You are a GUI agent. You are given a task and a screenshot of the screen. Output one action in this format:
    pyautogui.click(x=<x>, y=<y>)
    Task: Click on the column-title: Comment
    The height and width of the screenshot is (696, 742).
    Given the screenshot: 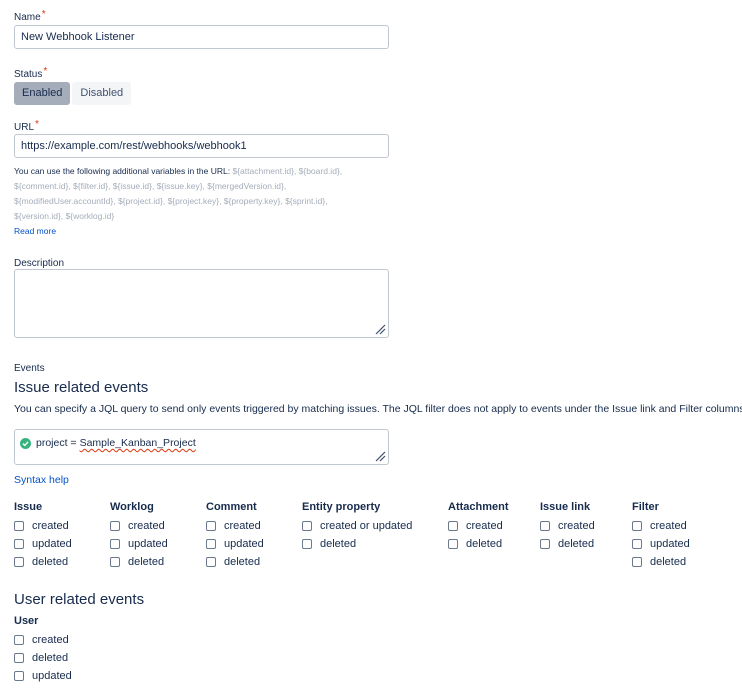 What is the action you would take?
    pyautogui.click(x=231, y=507)
    